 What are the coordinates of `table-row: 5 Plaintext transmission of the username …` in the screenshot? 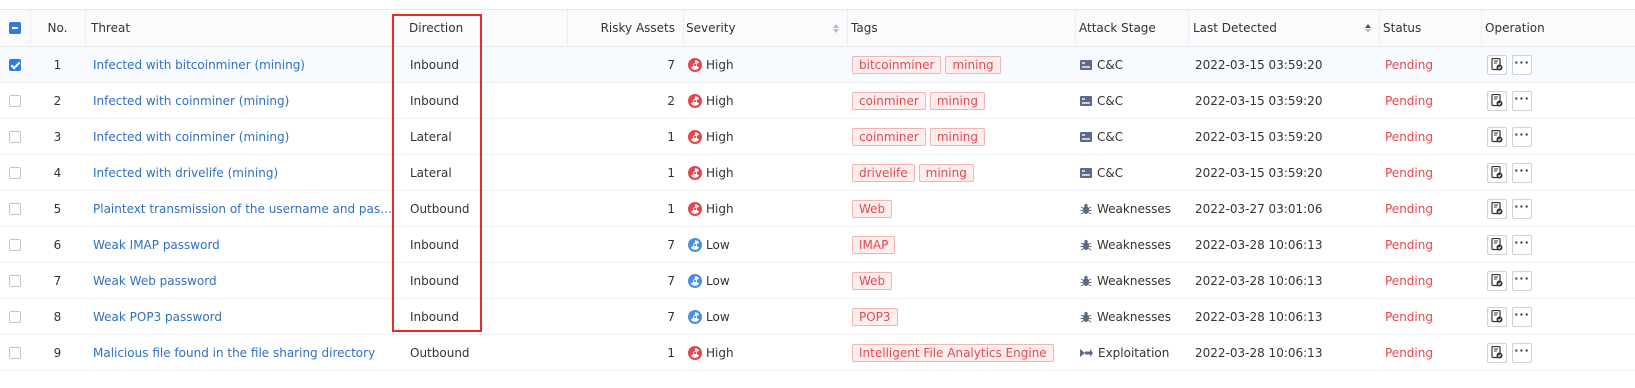 It's located at (817, 209).